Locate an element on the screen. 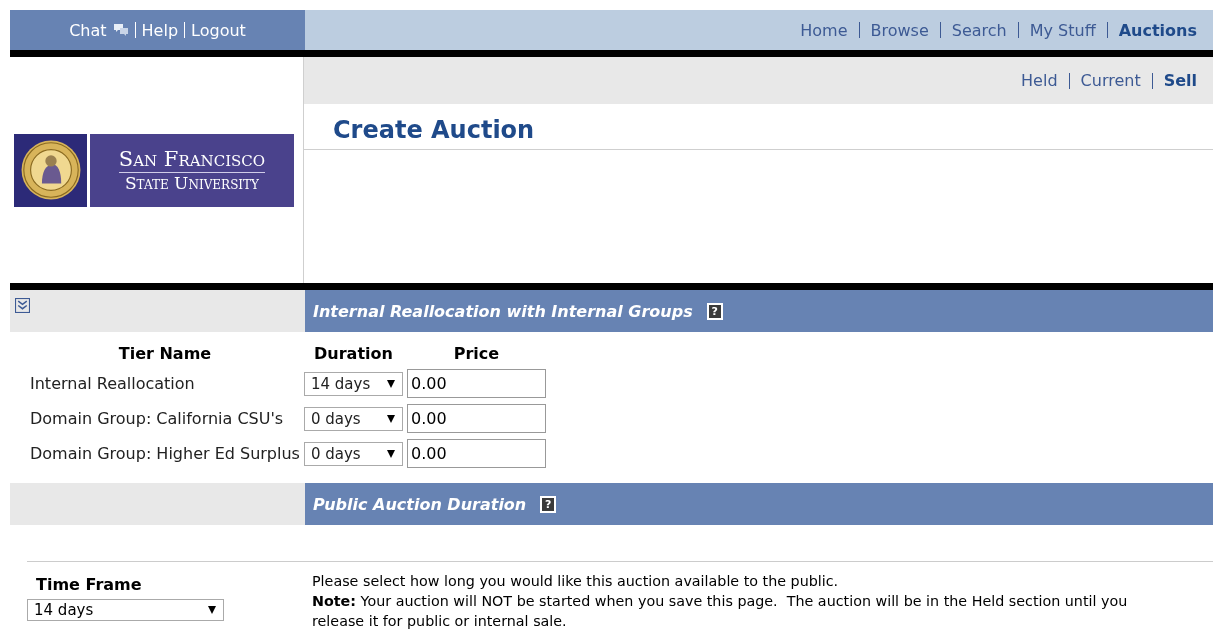 The height and width of the screenshot is (632, 1213). account-link: Help is located at coordinates (160, 30).